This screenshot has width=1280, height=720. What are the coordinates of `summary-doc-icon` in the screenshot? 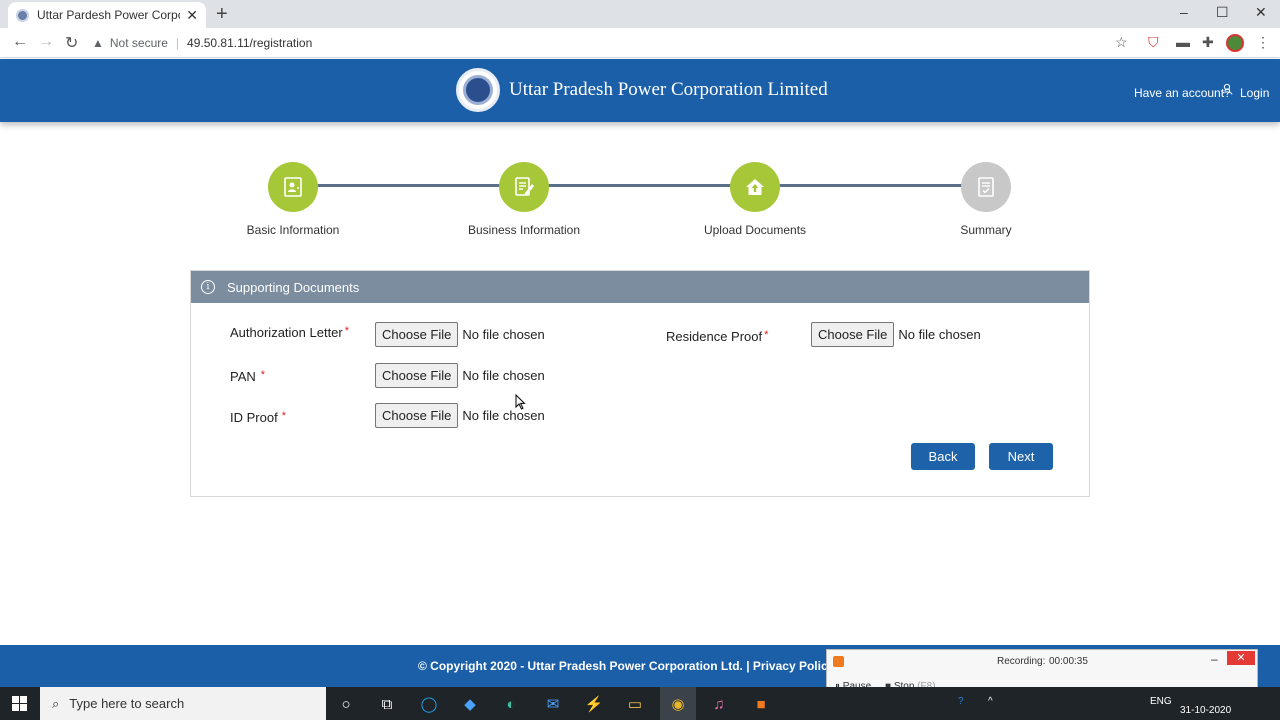 It's located at (986, 187).